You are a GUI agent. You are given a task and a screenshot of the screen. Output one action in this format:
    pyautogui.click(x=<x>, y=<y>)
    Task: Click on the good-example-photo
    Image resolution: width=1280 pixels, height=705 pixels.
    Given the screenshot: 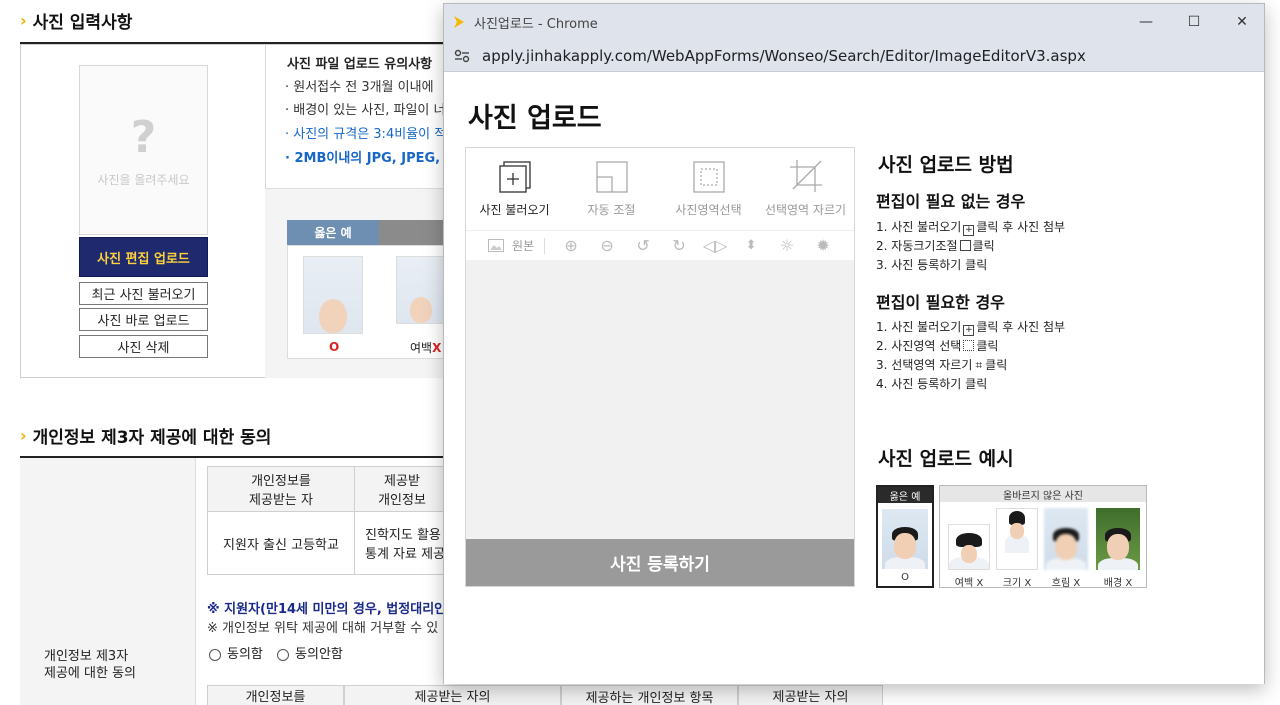 What is the action you would take?
    pyautogui.click(x=905, y=539)
    